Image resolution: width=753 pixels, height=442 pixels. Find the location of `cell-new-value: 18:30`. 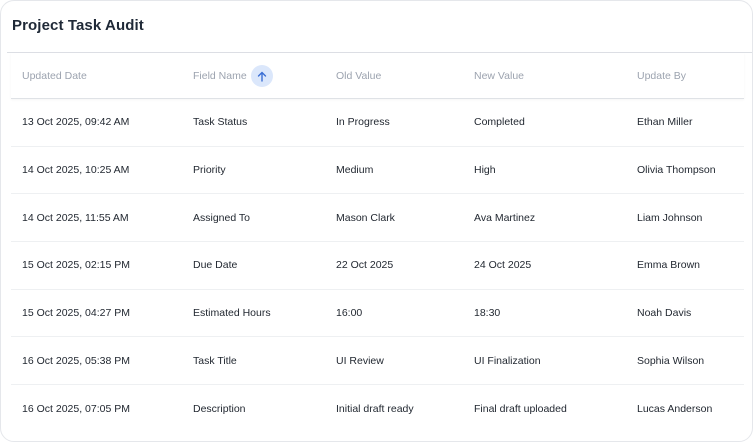

cell-new-value: 18:30 is located at coordinates (487, 313).